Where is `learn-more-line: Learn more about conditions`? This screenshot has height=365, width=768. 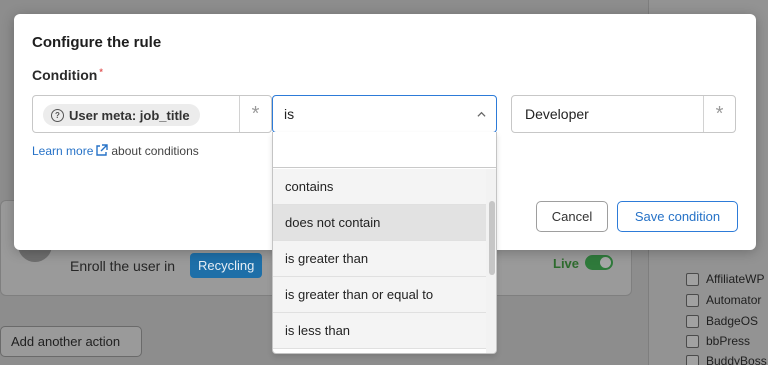 learn-more-line: Learn more about conditions is located at coordinates (115, 151).